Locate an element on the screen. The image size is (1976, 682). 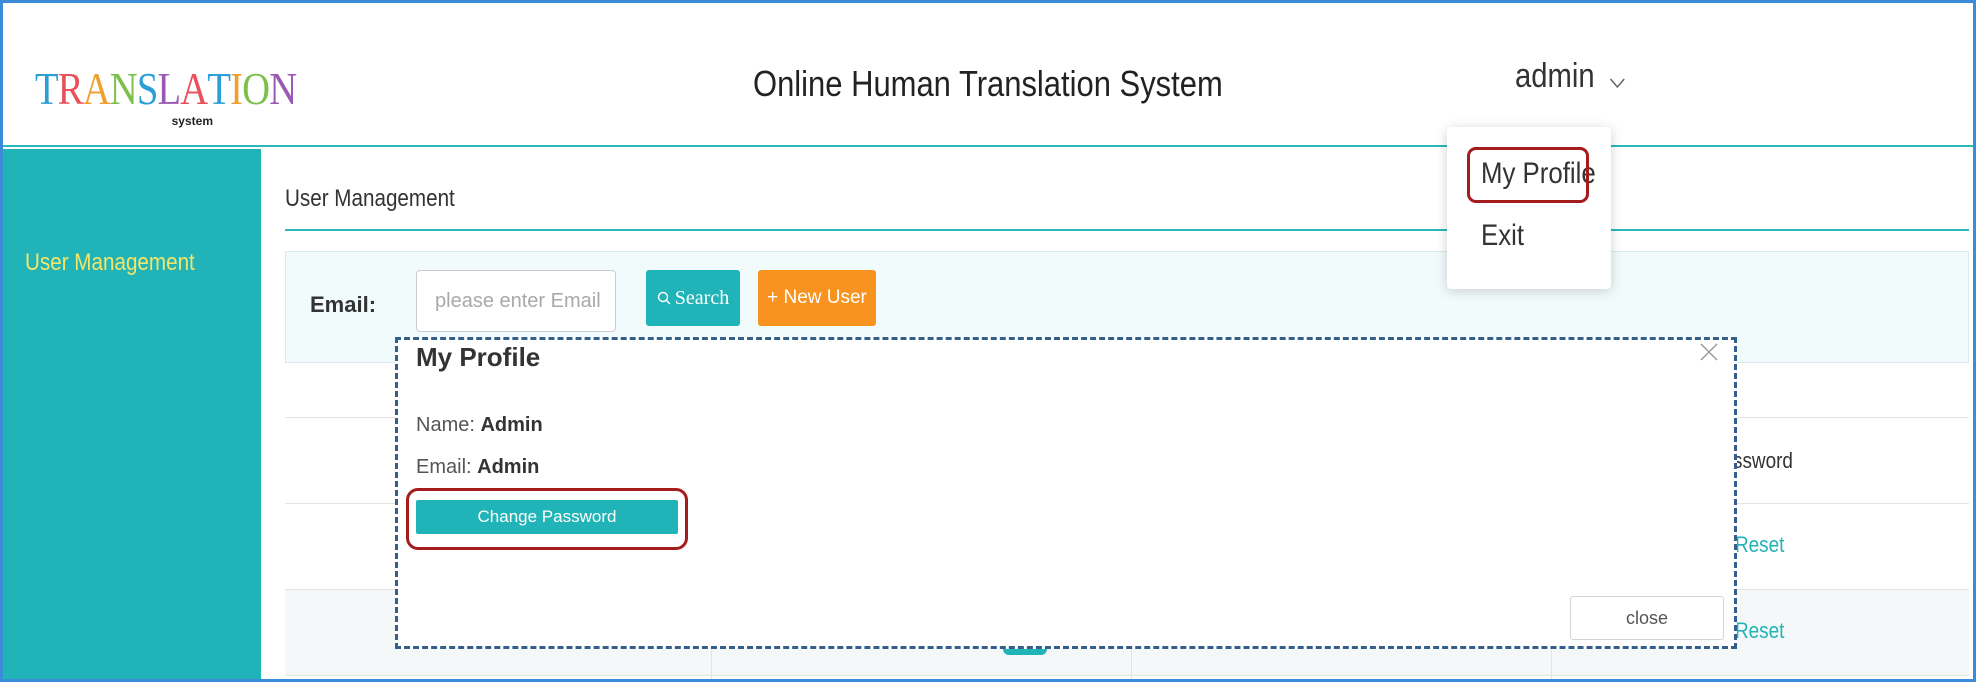
email-value: Admin is located at coordinates (508, 467).